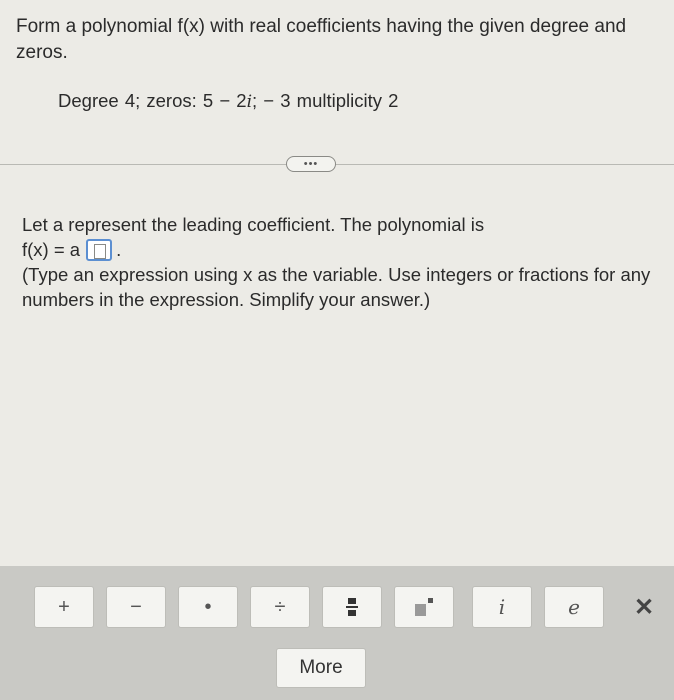 The height and width of the screenshot is (700, 674). What do you see at coordinates (342, 249) in the screenshot?
I see `fx-line: f(x) = a .` at bounding box center [342, 249].